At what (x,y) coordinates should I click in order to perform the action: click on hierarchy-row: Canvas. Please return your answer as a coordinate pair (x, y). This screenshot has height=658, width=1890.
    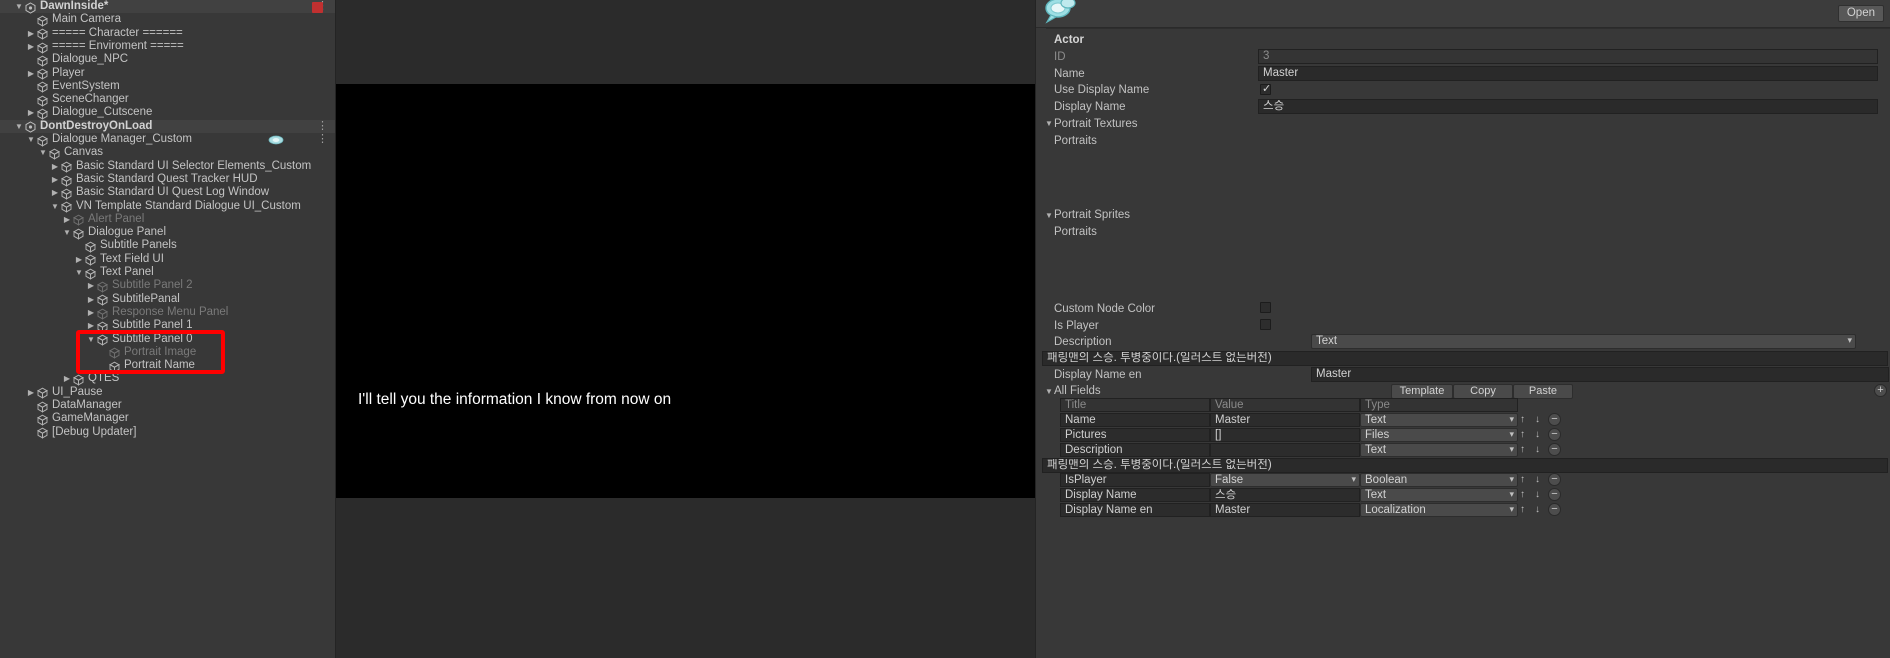
    Looking at the image, I should click on (167, 153).